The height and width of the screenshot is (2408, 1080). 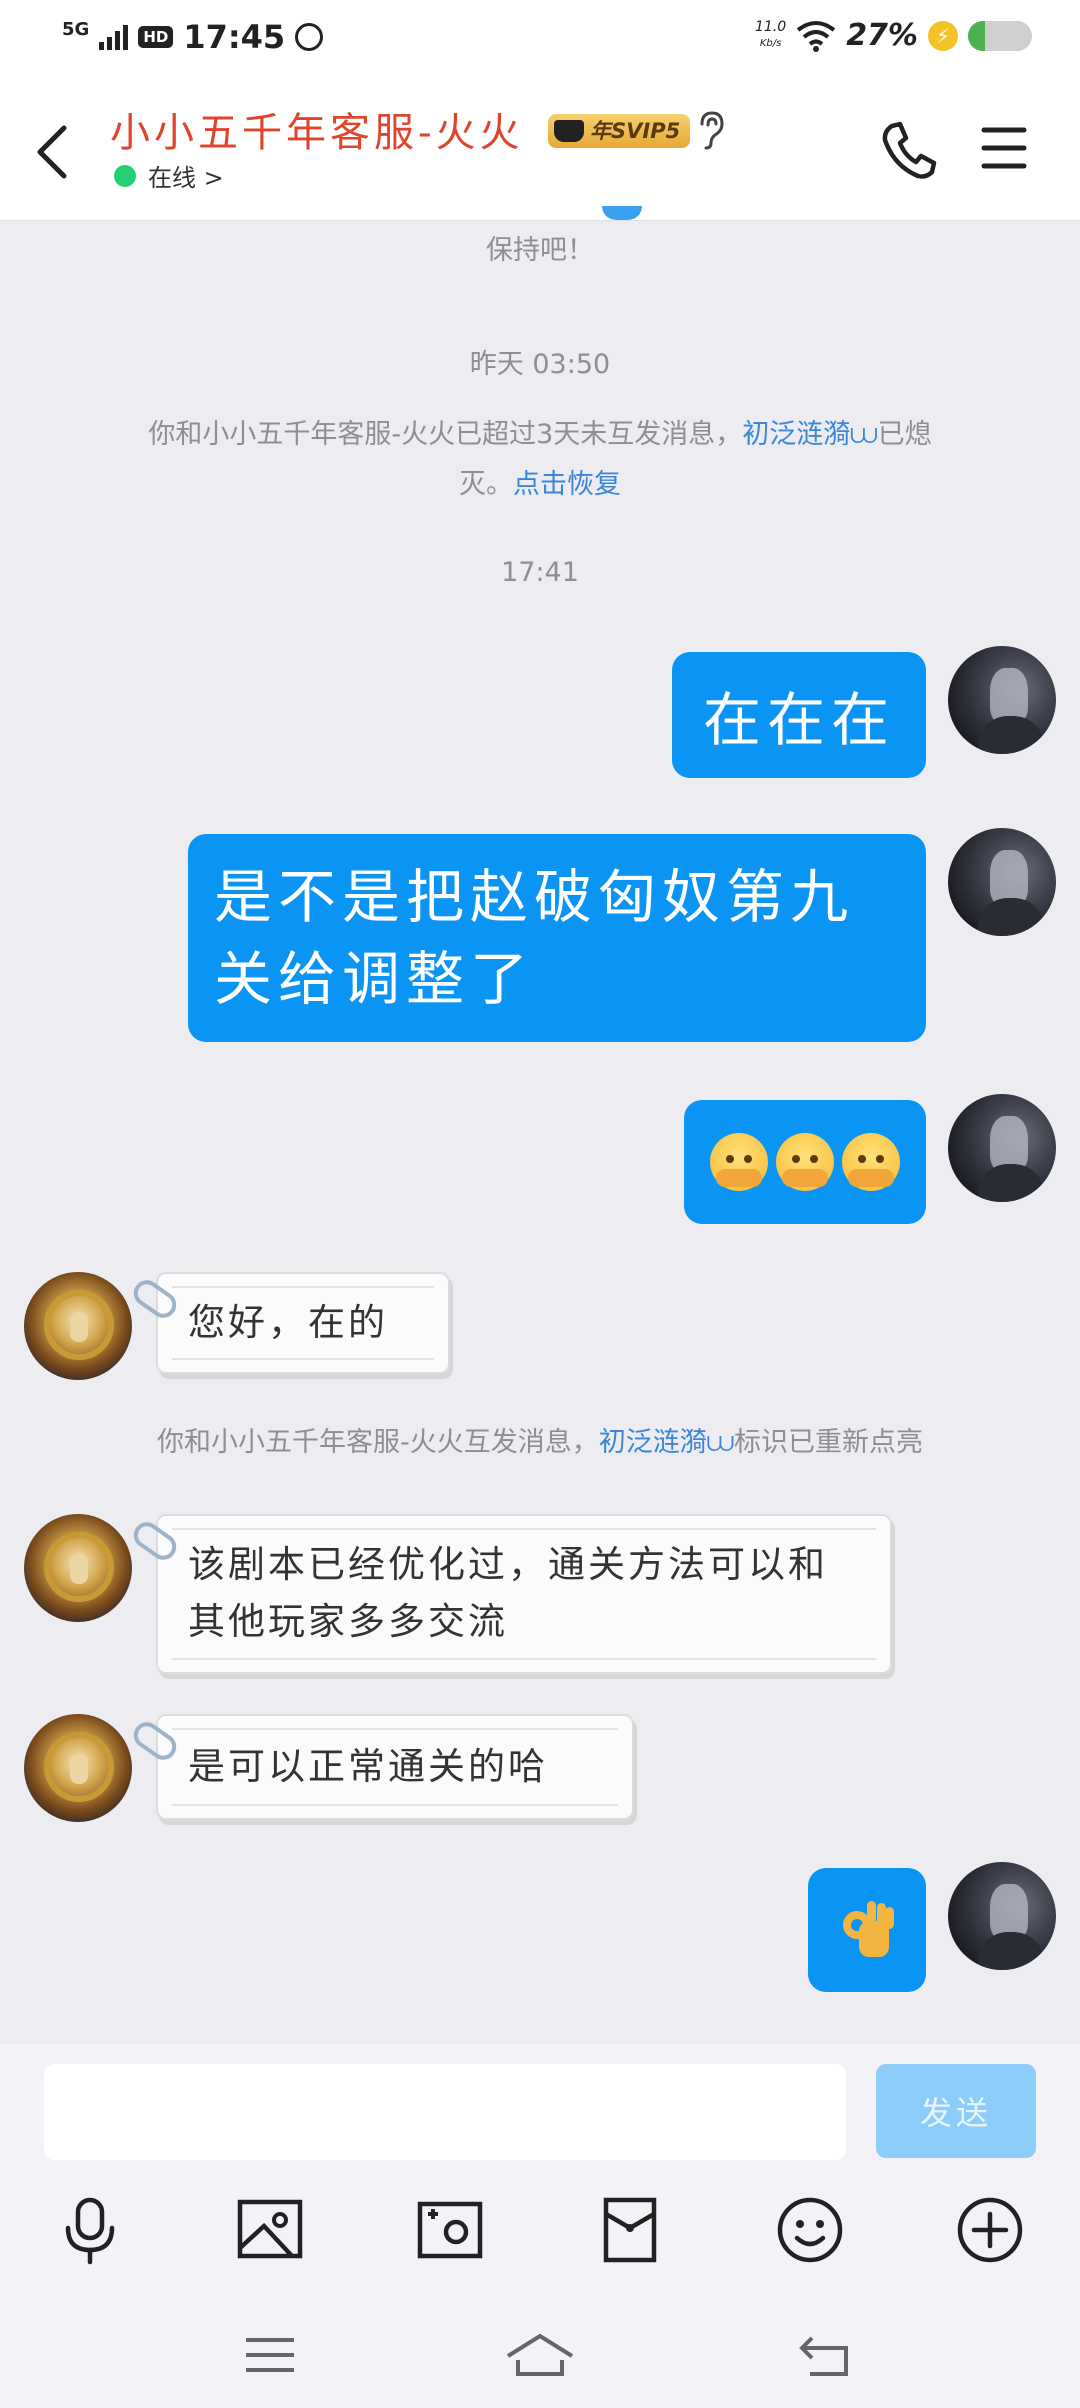 What do you see at coordinates (486, 484) in the screenshot?
I see `notice-text: 灭。` at bounding box center [486, 484].